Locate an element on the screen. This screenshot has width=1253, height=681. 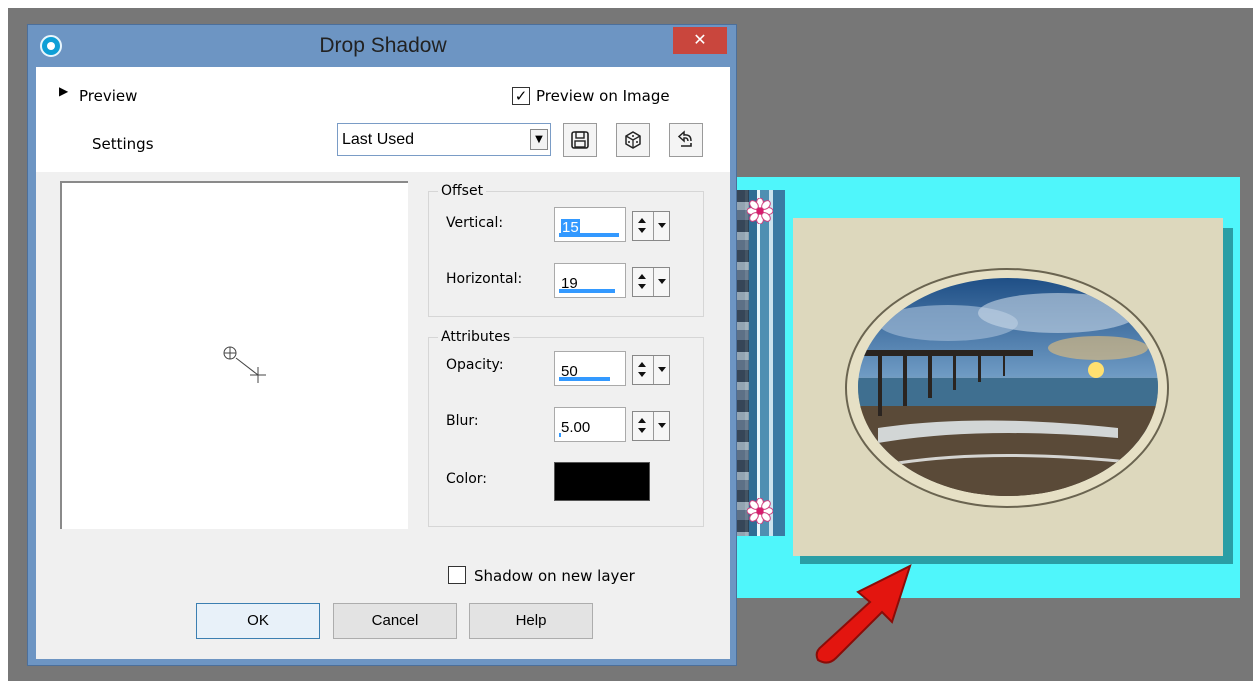
expand-triangle-icon: ▶ is located at coordinates (63, 91).